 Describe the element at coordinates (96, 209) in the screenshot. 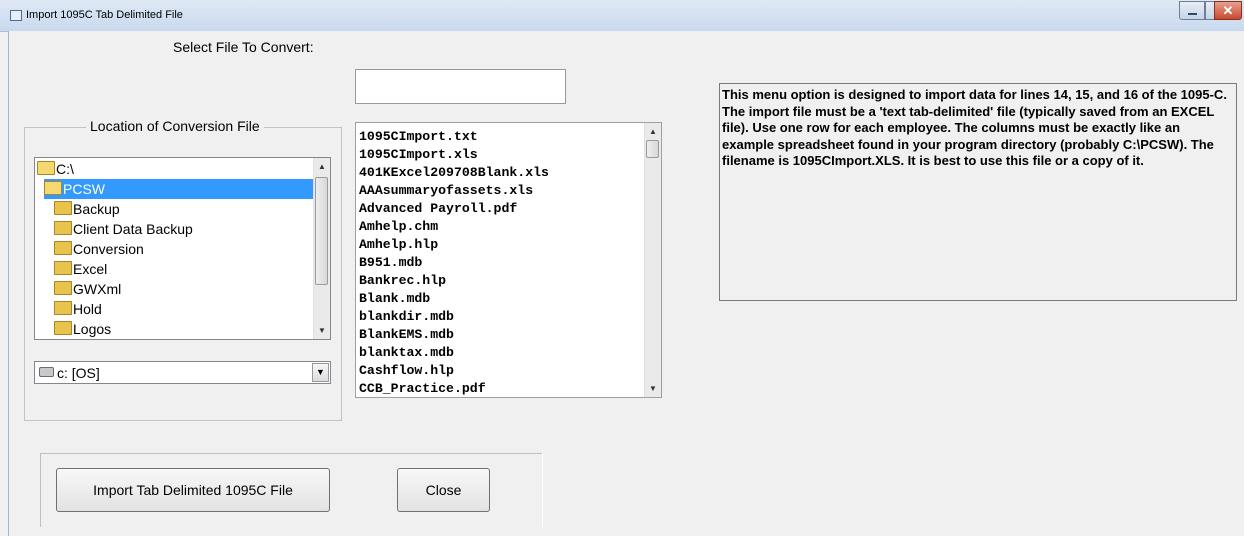

I see `directory-item-label: Backup` at that location.